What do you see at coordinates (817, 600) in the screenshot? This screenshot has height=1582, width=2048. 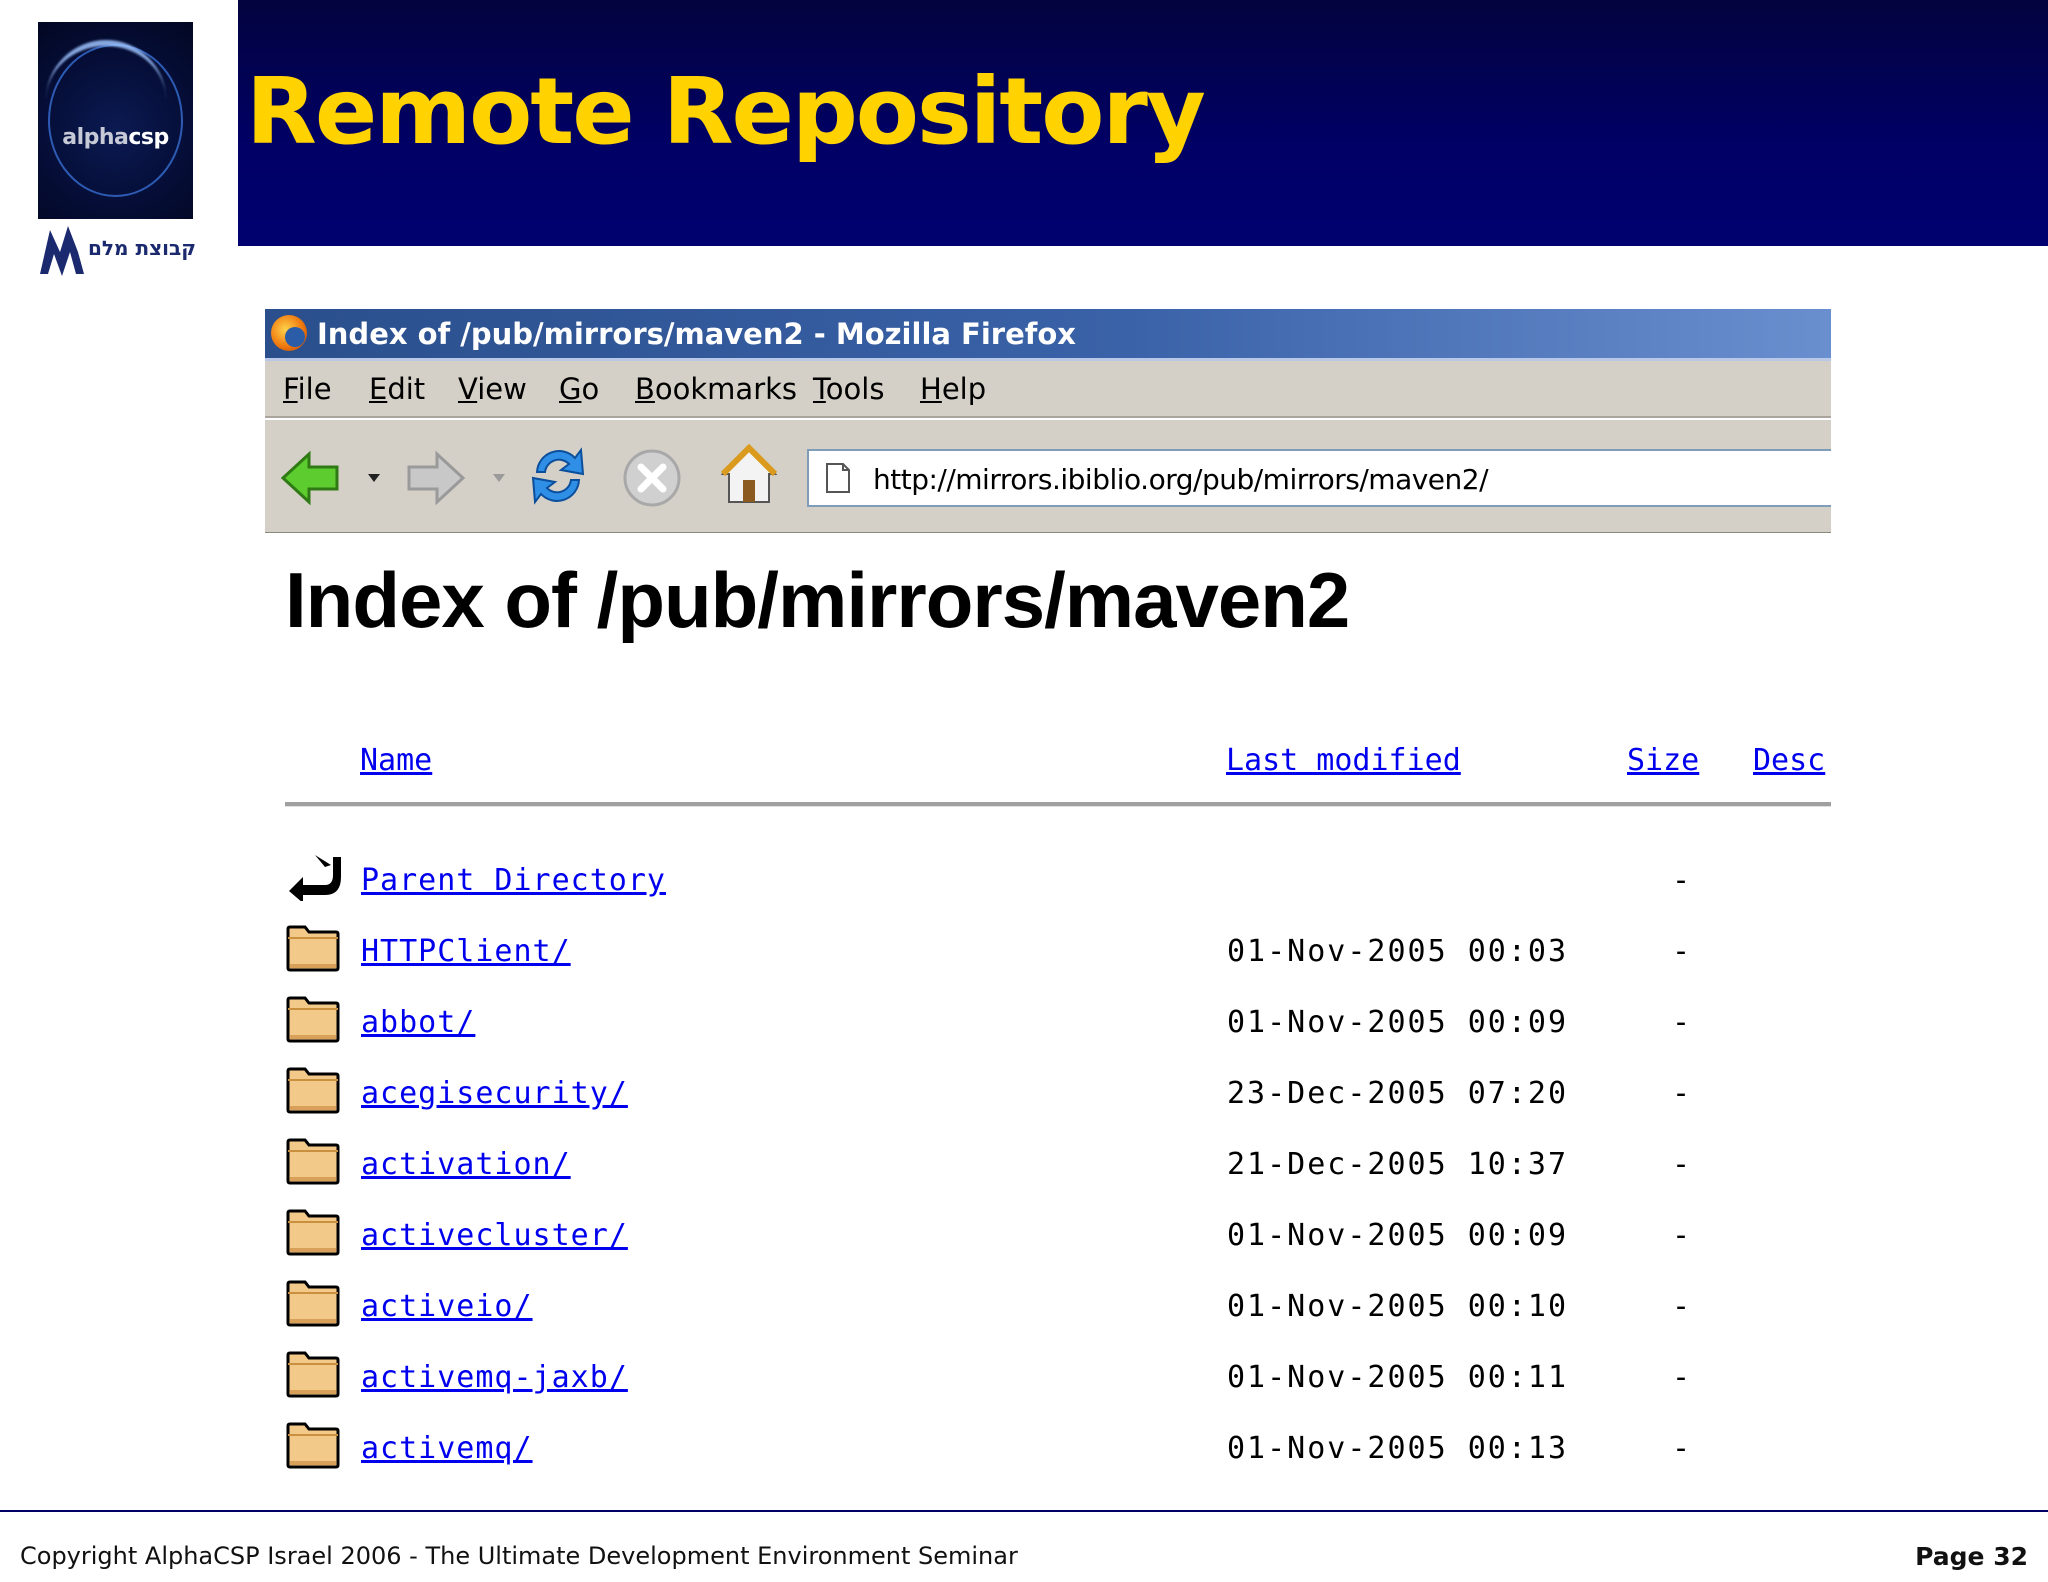 I see `page-heading: Index of /pub/mirrors/maven2` at bounding box center [817, 600].